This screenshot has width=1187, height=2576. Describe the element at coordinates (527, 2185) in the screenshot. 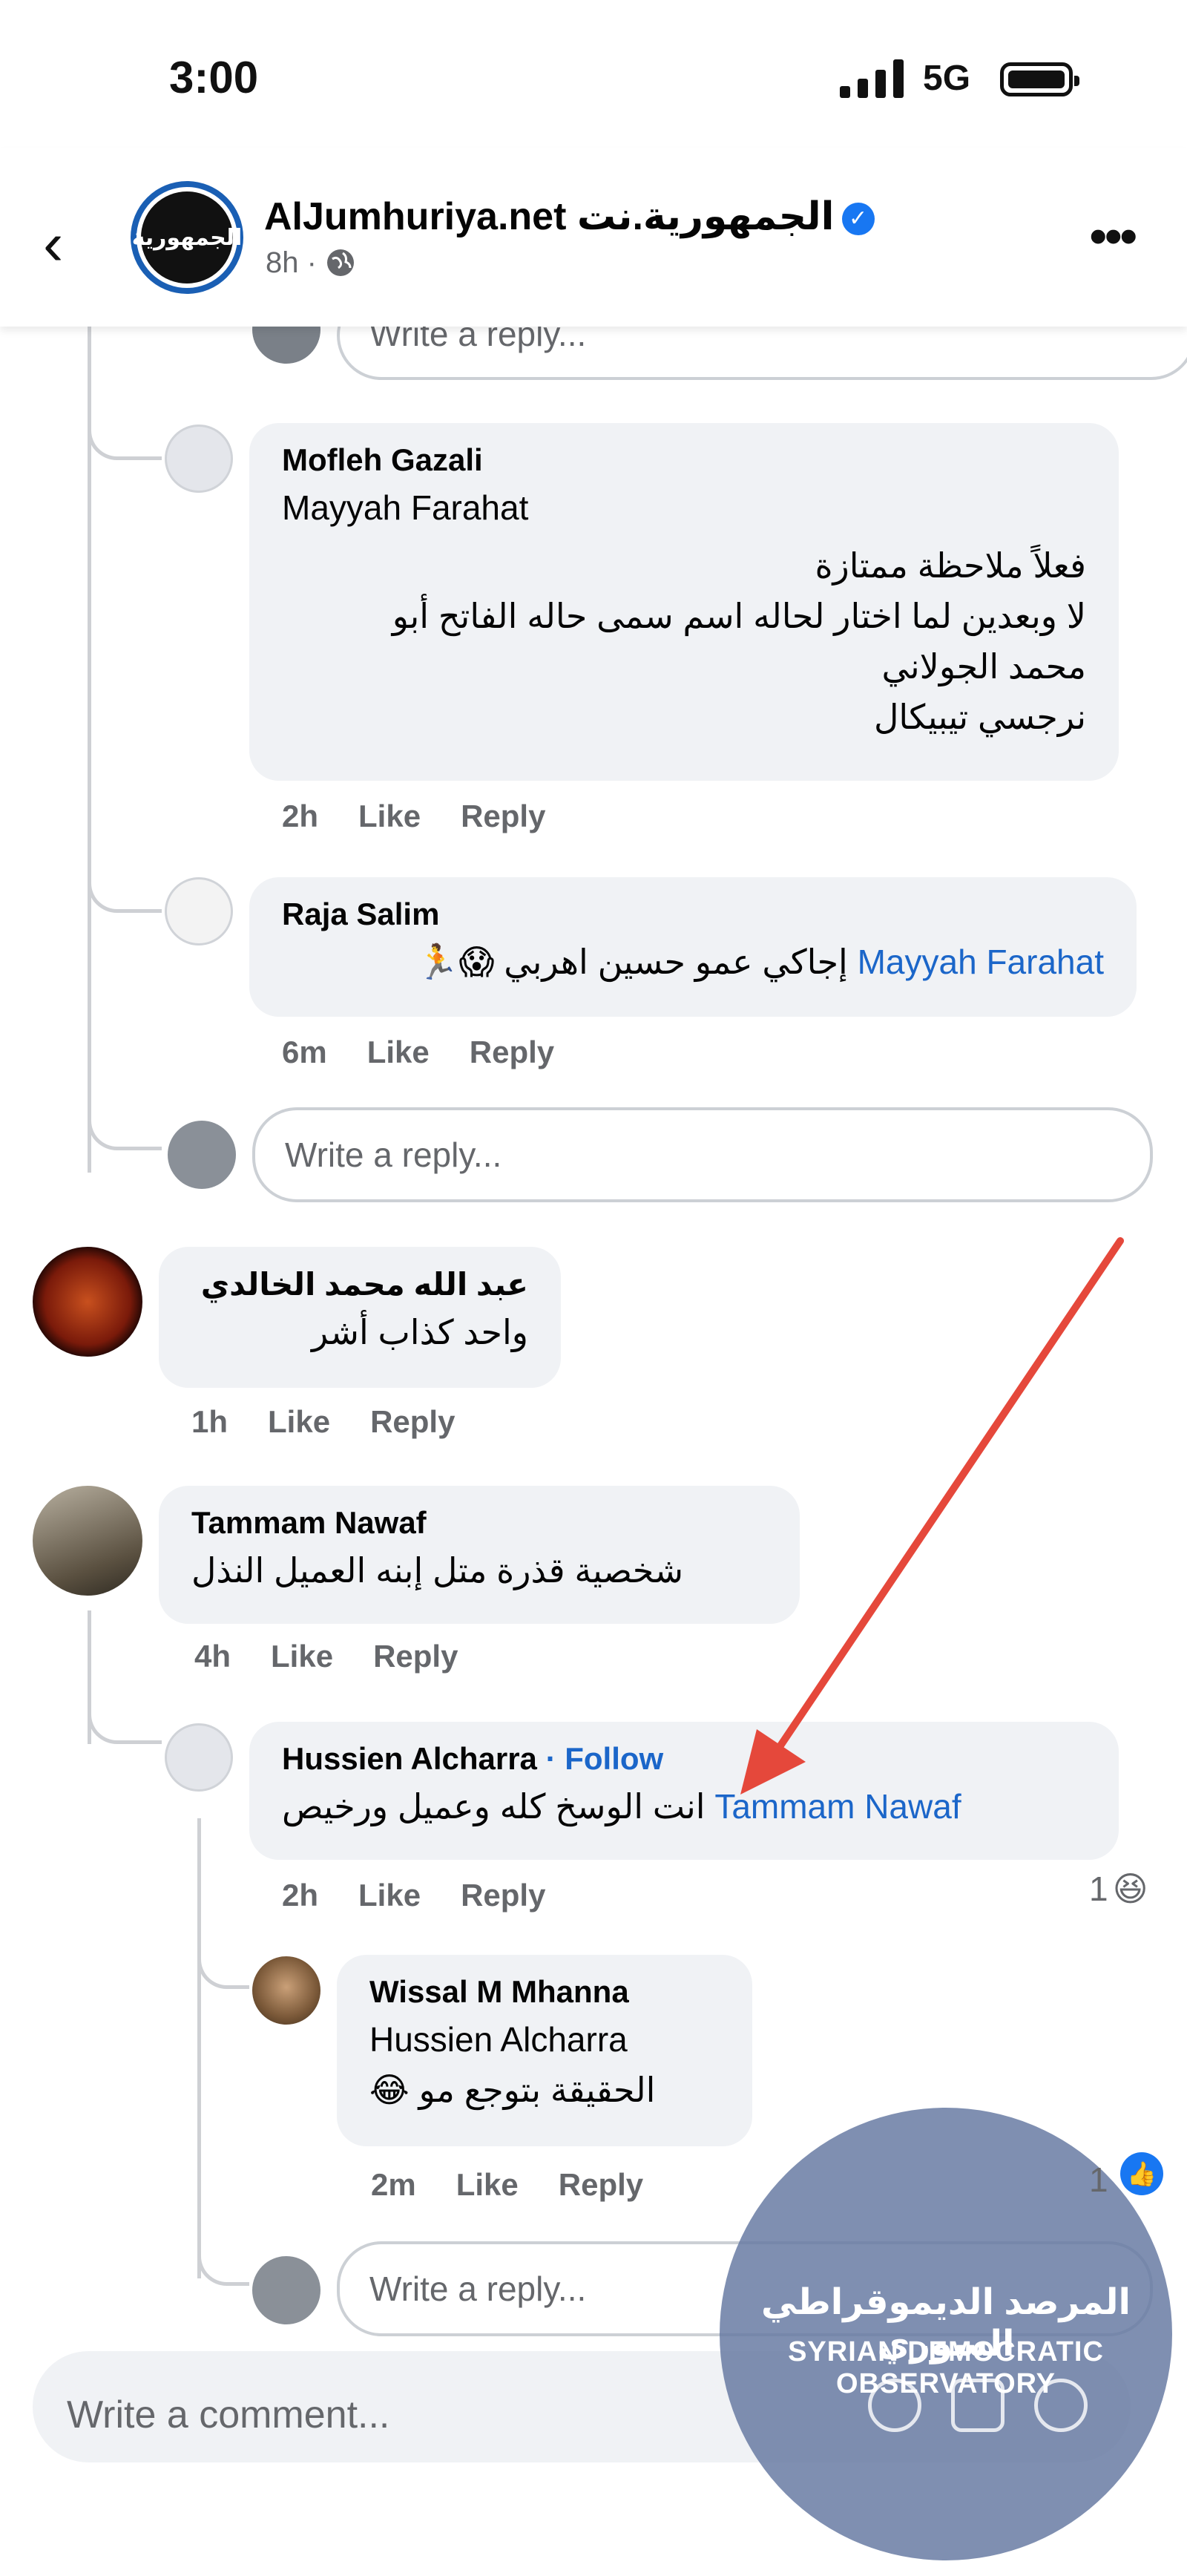

I see `comment-actions: 2m Like Reply` at that location.